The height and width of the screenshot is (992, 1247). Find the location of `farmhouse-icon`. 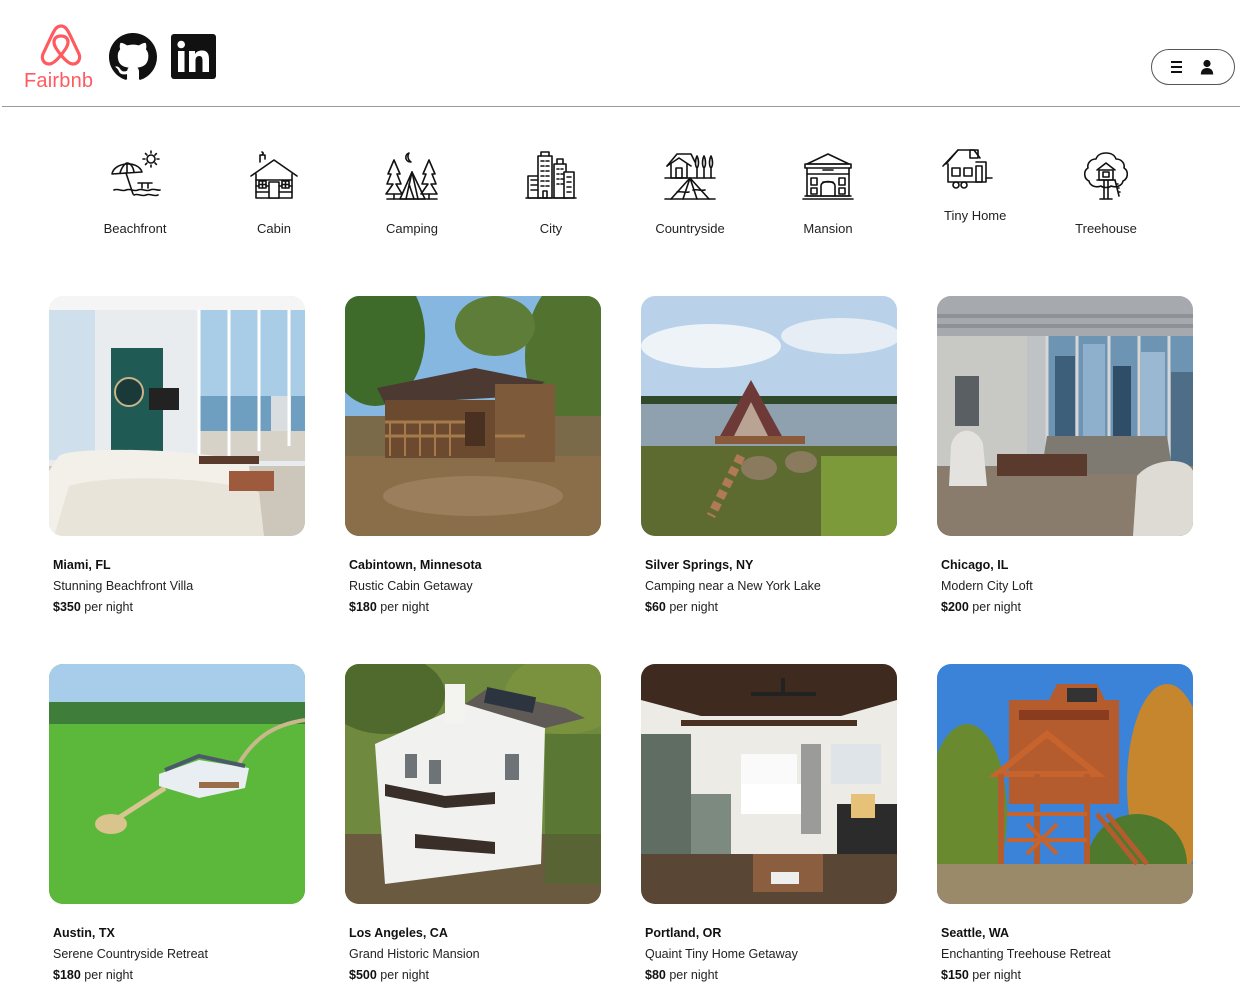

farmhouse-icon is located at coordinates (690, 176).